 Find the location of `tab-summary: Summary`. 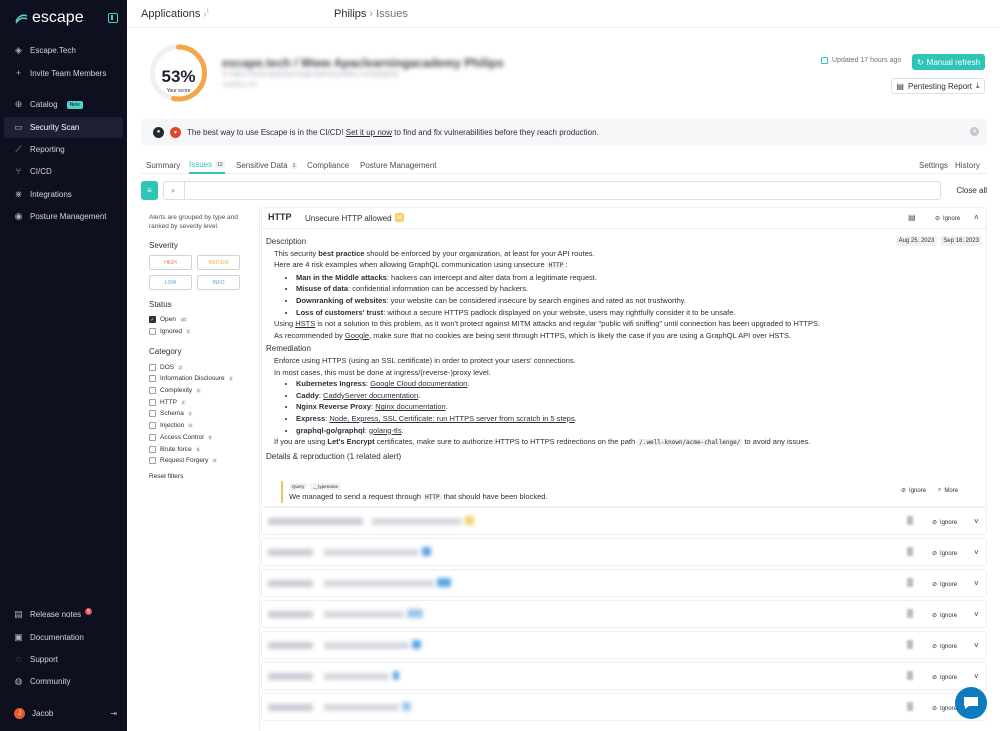

tab-summary: Summary is located at coordinates (163, 165).